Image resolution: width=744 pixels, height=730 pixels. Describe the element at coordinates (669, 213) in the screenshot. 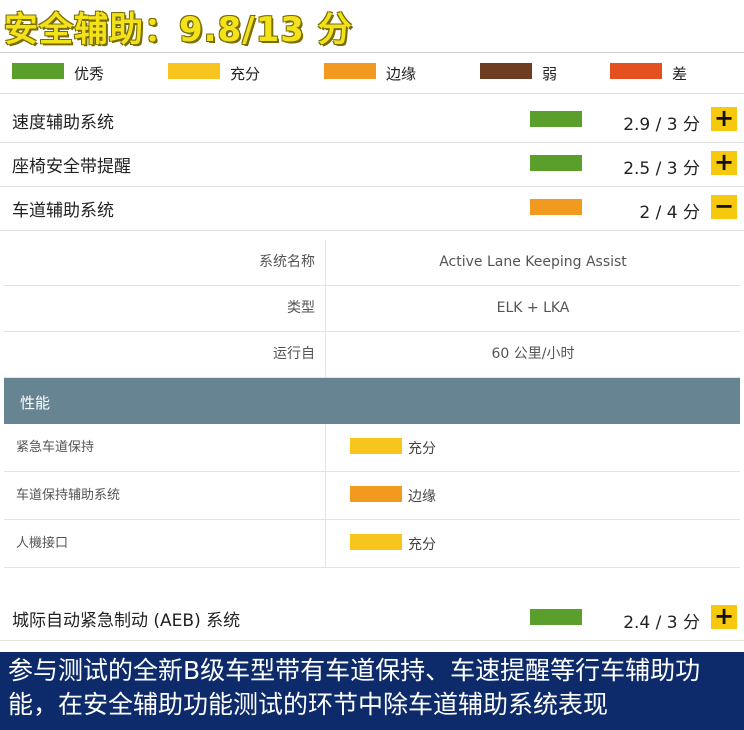

I see `row-score: 2 / 4 分` at that location.